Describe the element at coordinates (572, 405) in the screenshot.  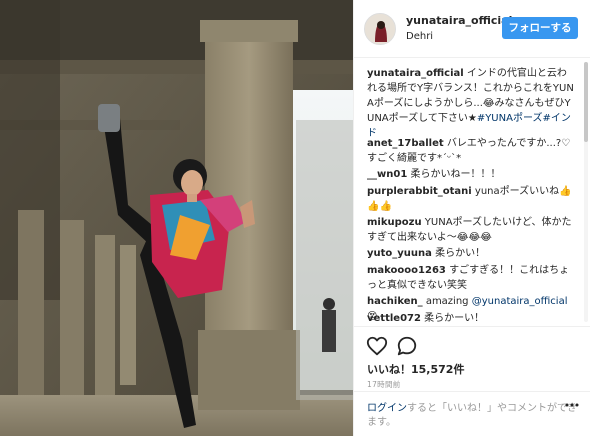
I see `more-options-icon` at that location.